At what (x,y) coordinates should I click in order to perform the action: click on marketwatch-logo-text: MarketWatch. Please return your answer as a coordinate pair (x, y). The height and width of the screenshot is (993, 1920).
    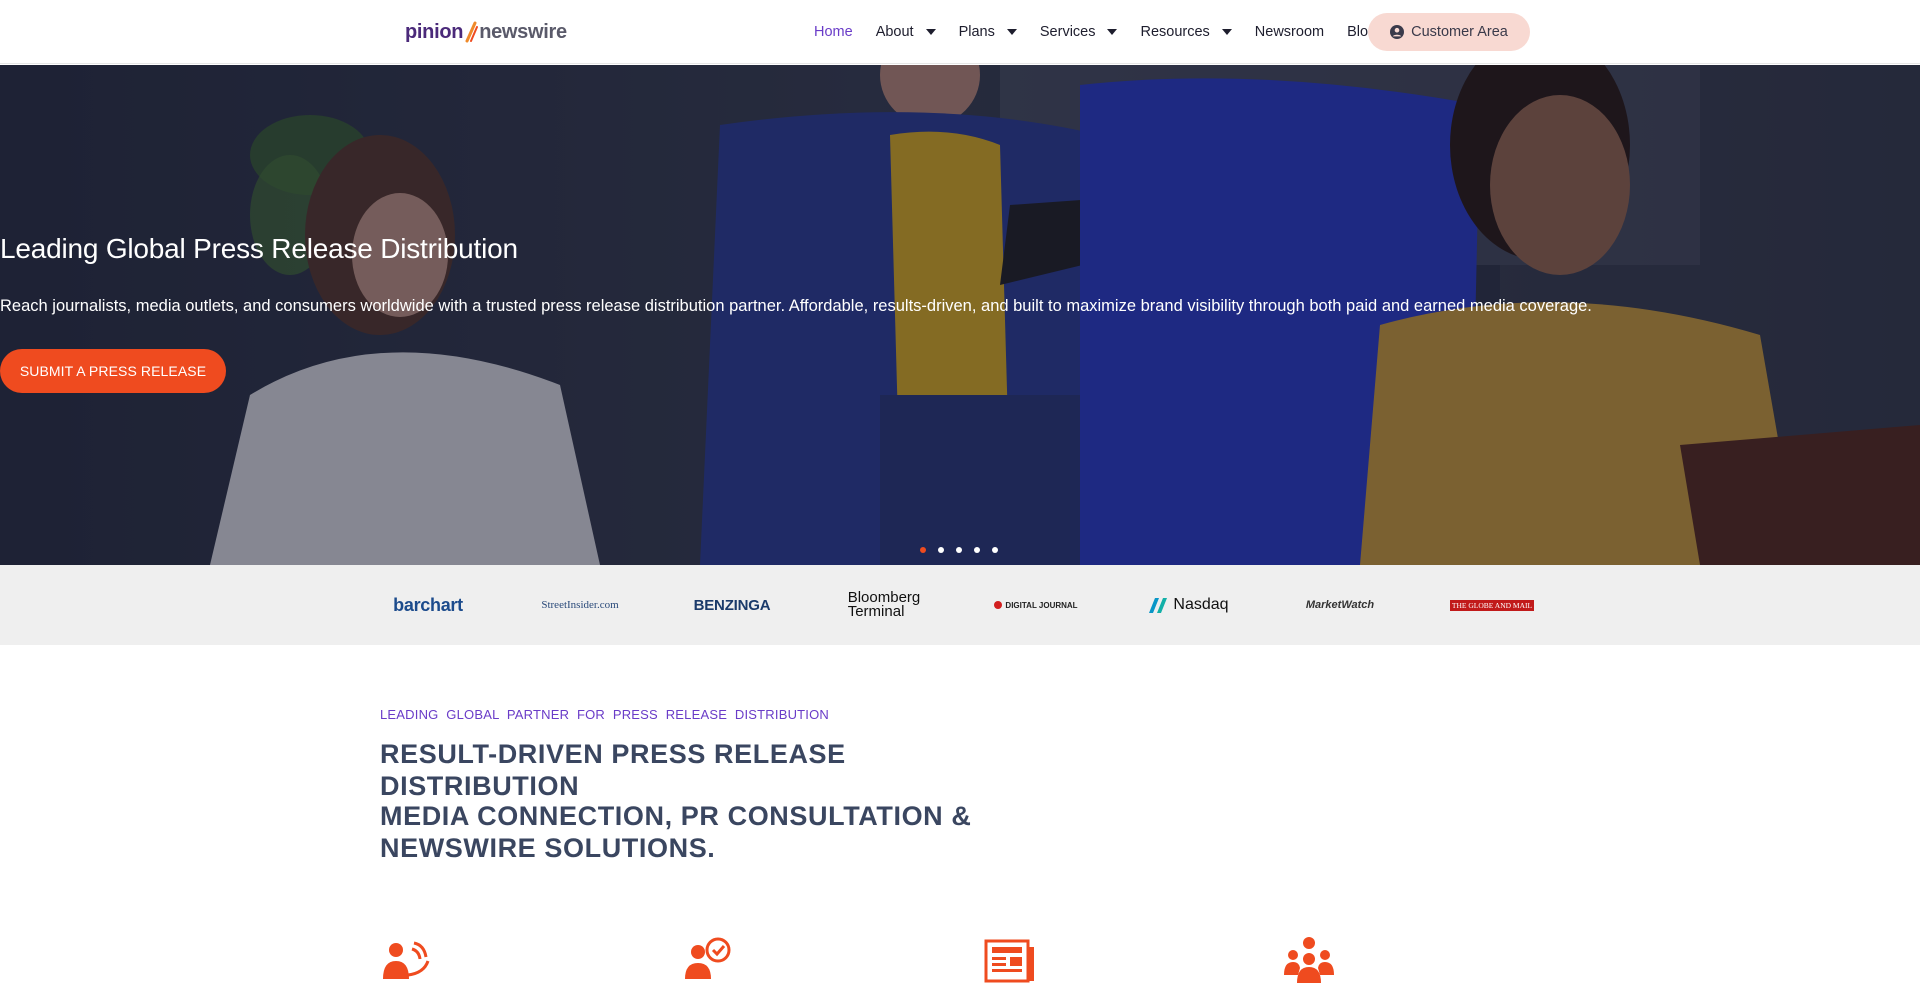
    Looking at the image, I should click on (1340, 605).